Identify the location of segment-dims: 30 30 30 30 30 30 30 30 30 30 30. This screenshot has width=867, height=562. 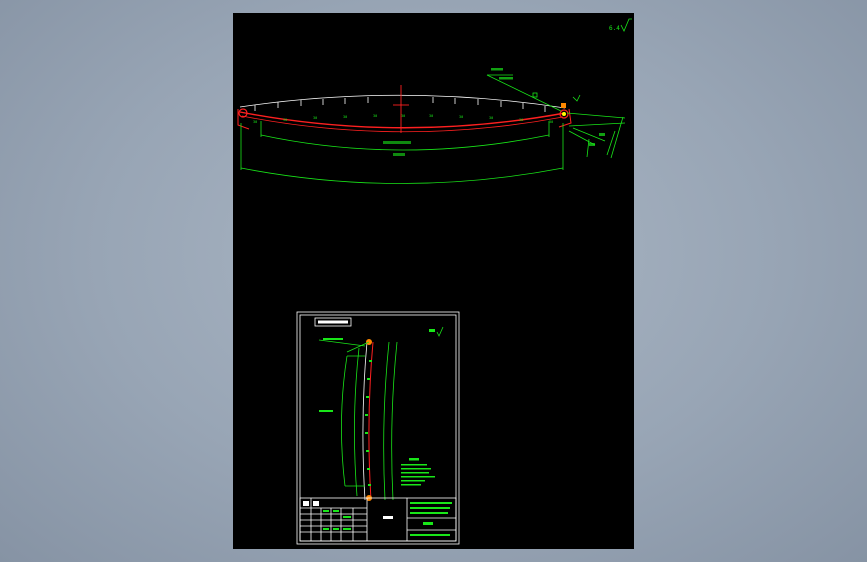
(403, 119).